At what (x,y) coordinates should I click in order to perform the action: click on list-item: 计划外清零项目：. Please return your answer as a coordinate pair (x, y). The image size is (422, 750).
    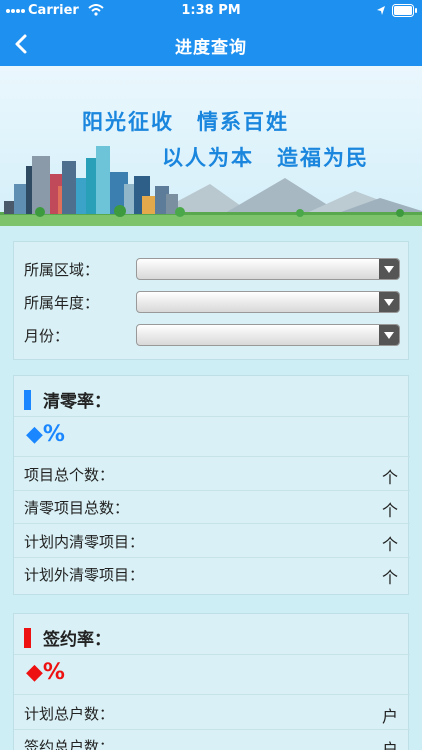
    Looking at the image, I should click on (84, 575).